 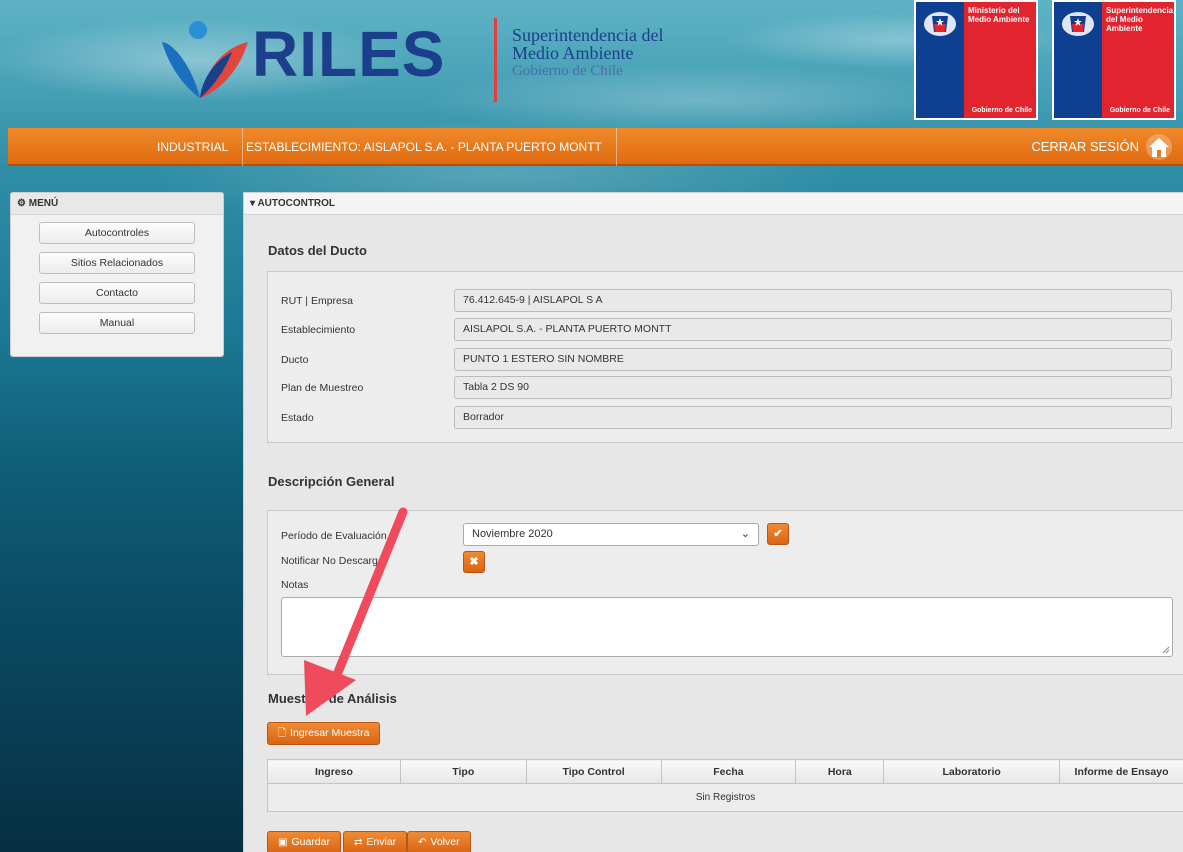 What do you see at coordinates (972, 771) in the screenshot?
I see `col-laboratorio: Laboratorio` at bounding box center [972, 771].